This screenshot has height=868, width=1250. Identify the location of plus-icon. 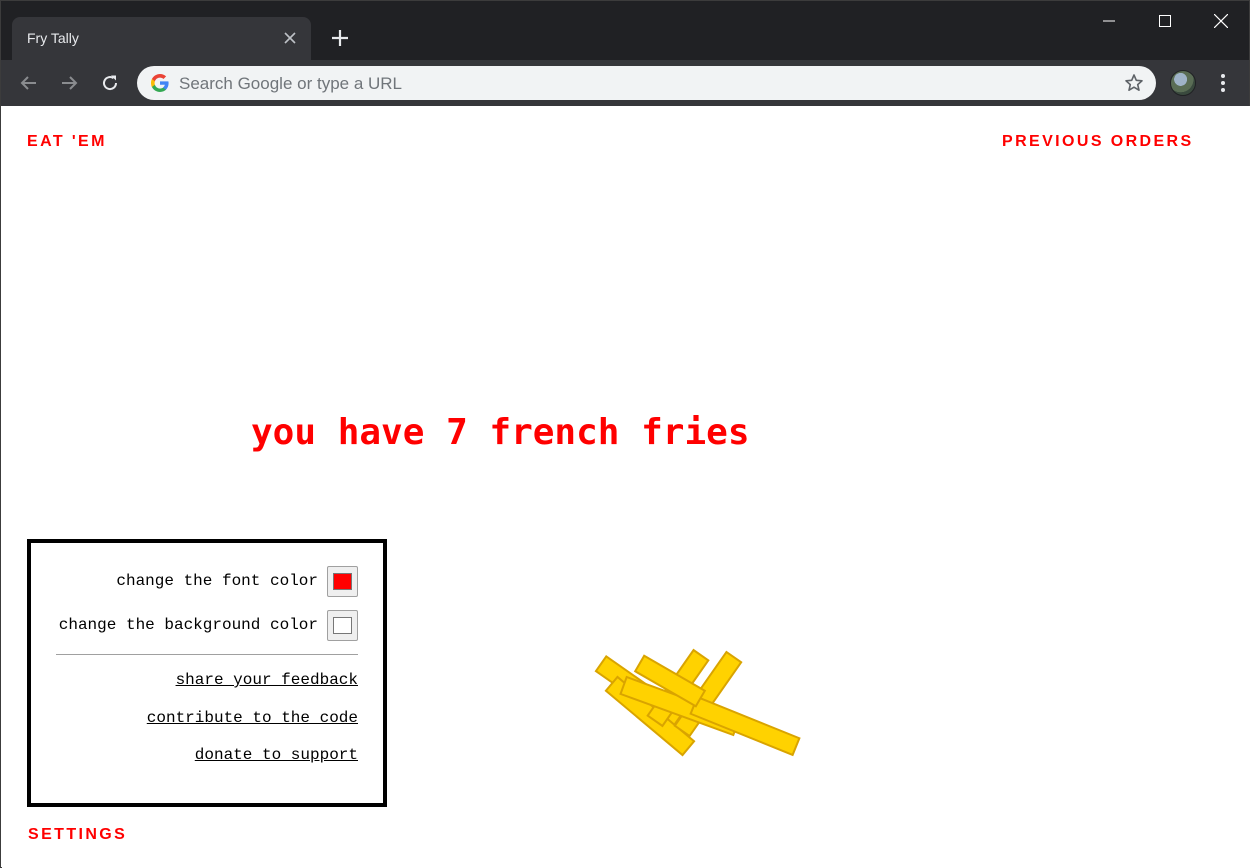
(340, 38).